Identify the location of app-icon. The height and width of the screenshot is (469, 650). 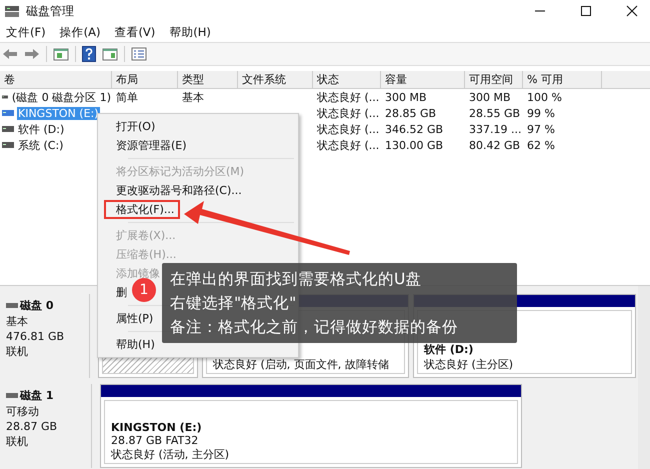
(12, 11).